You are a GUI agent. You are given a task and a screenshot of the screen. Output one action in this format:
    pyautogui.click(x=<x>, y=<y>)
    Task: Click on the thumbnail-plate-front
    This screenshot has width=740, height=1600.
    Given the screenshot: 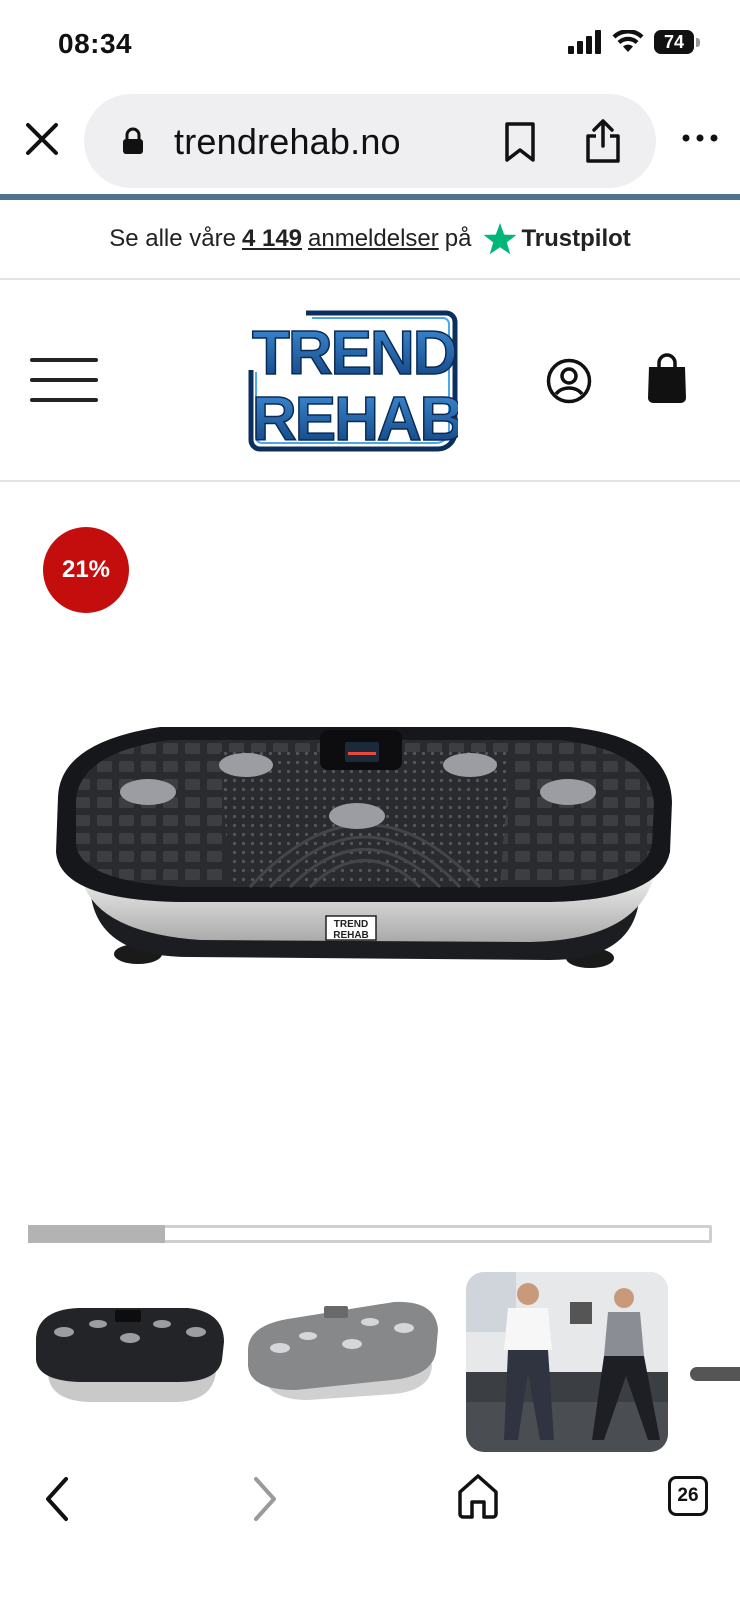 What is the action you would take?
    pyautogui.click(x=130, y=1355)
    